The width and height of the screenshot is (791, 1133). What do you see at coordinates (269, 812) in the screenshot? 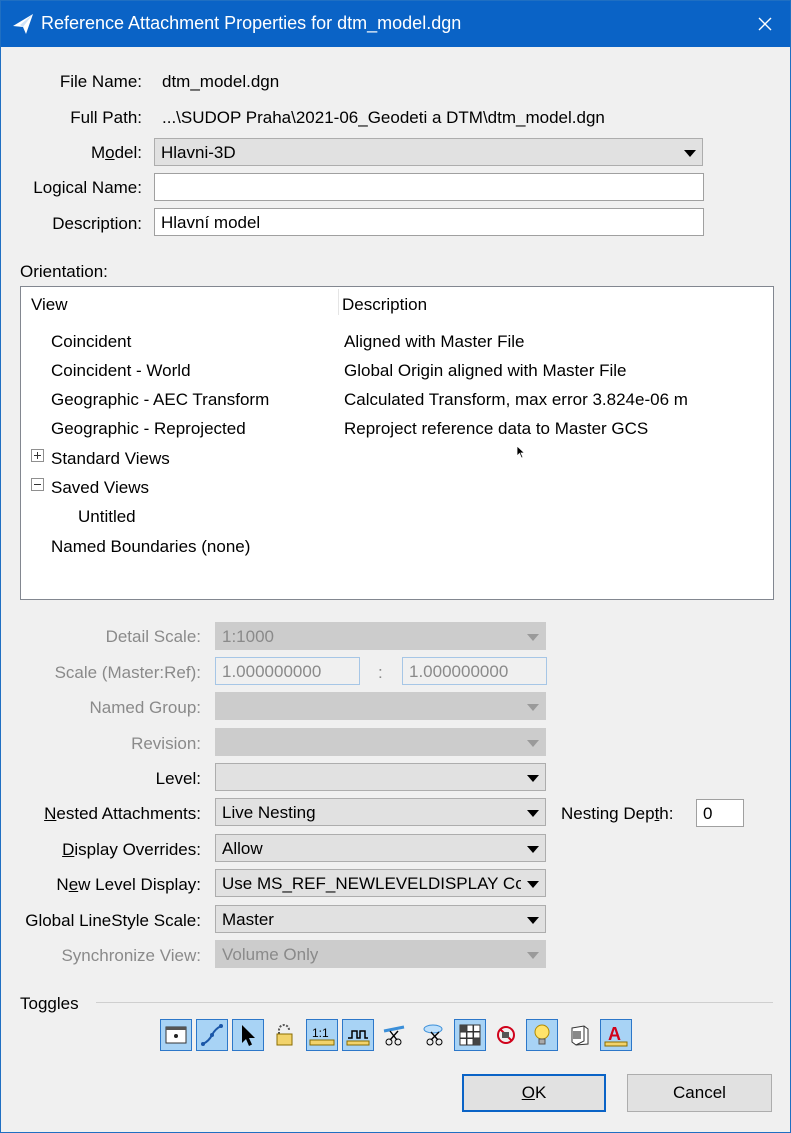
I see `nested-attachments-value: Live Nesting` at bounding box center [269, 812].